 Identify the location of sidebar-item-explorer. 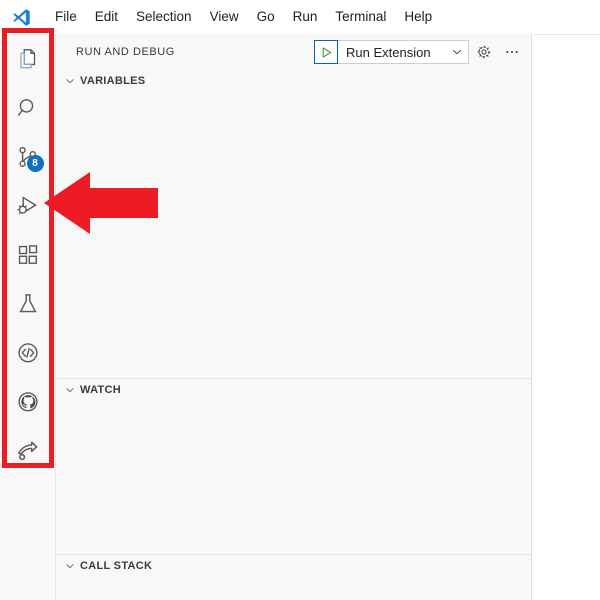
(28, 58).